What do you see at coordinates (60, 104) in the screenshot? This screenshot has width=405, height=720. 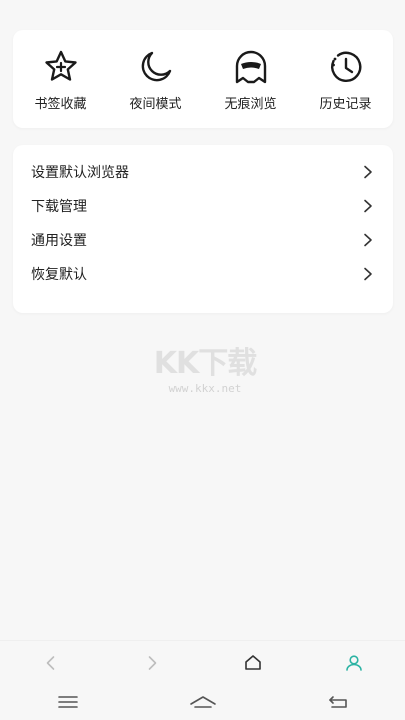 I see `bookmarks-label: 书签收藏` at bounding box center [60, 104].